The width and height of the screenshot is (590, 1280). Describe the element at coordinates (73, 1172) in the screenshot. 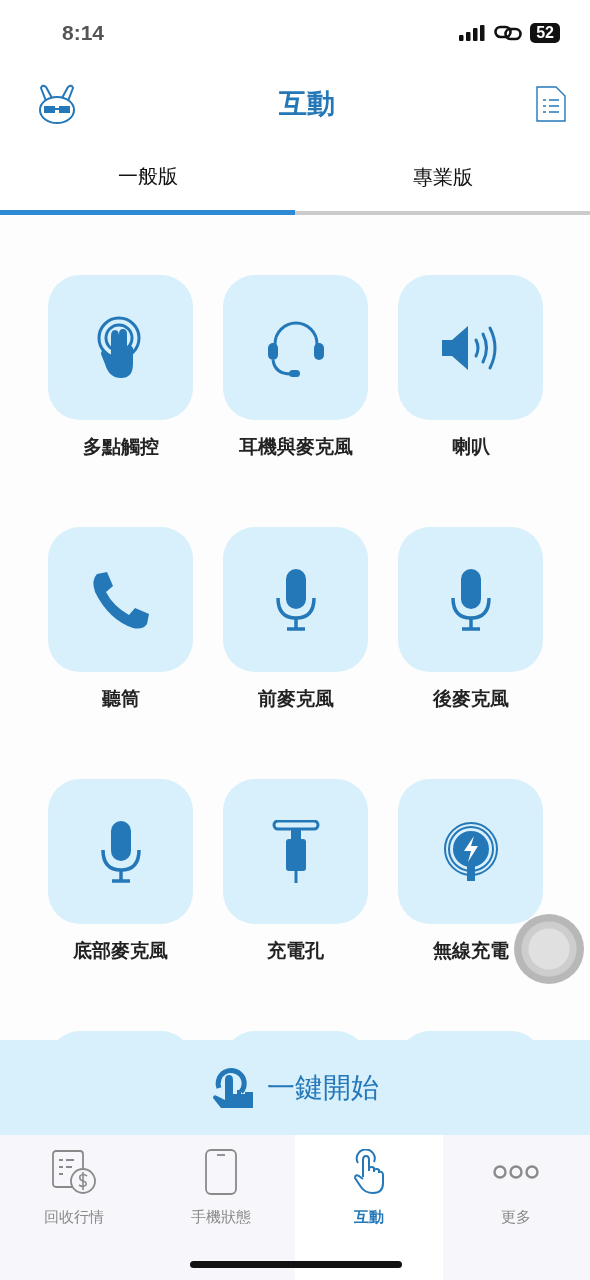

I see `receipt-dollar-icon` at that location.